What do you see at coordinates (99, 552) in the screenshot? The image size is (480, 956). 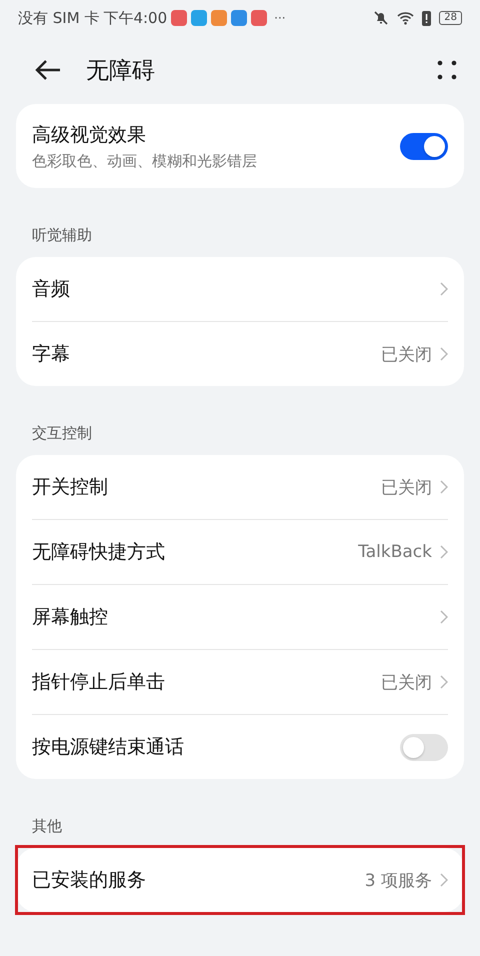 I see `setting-label: 无障碍快捷方式` at bounding box center [99, 552].